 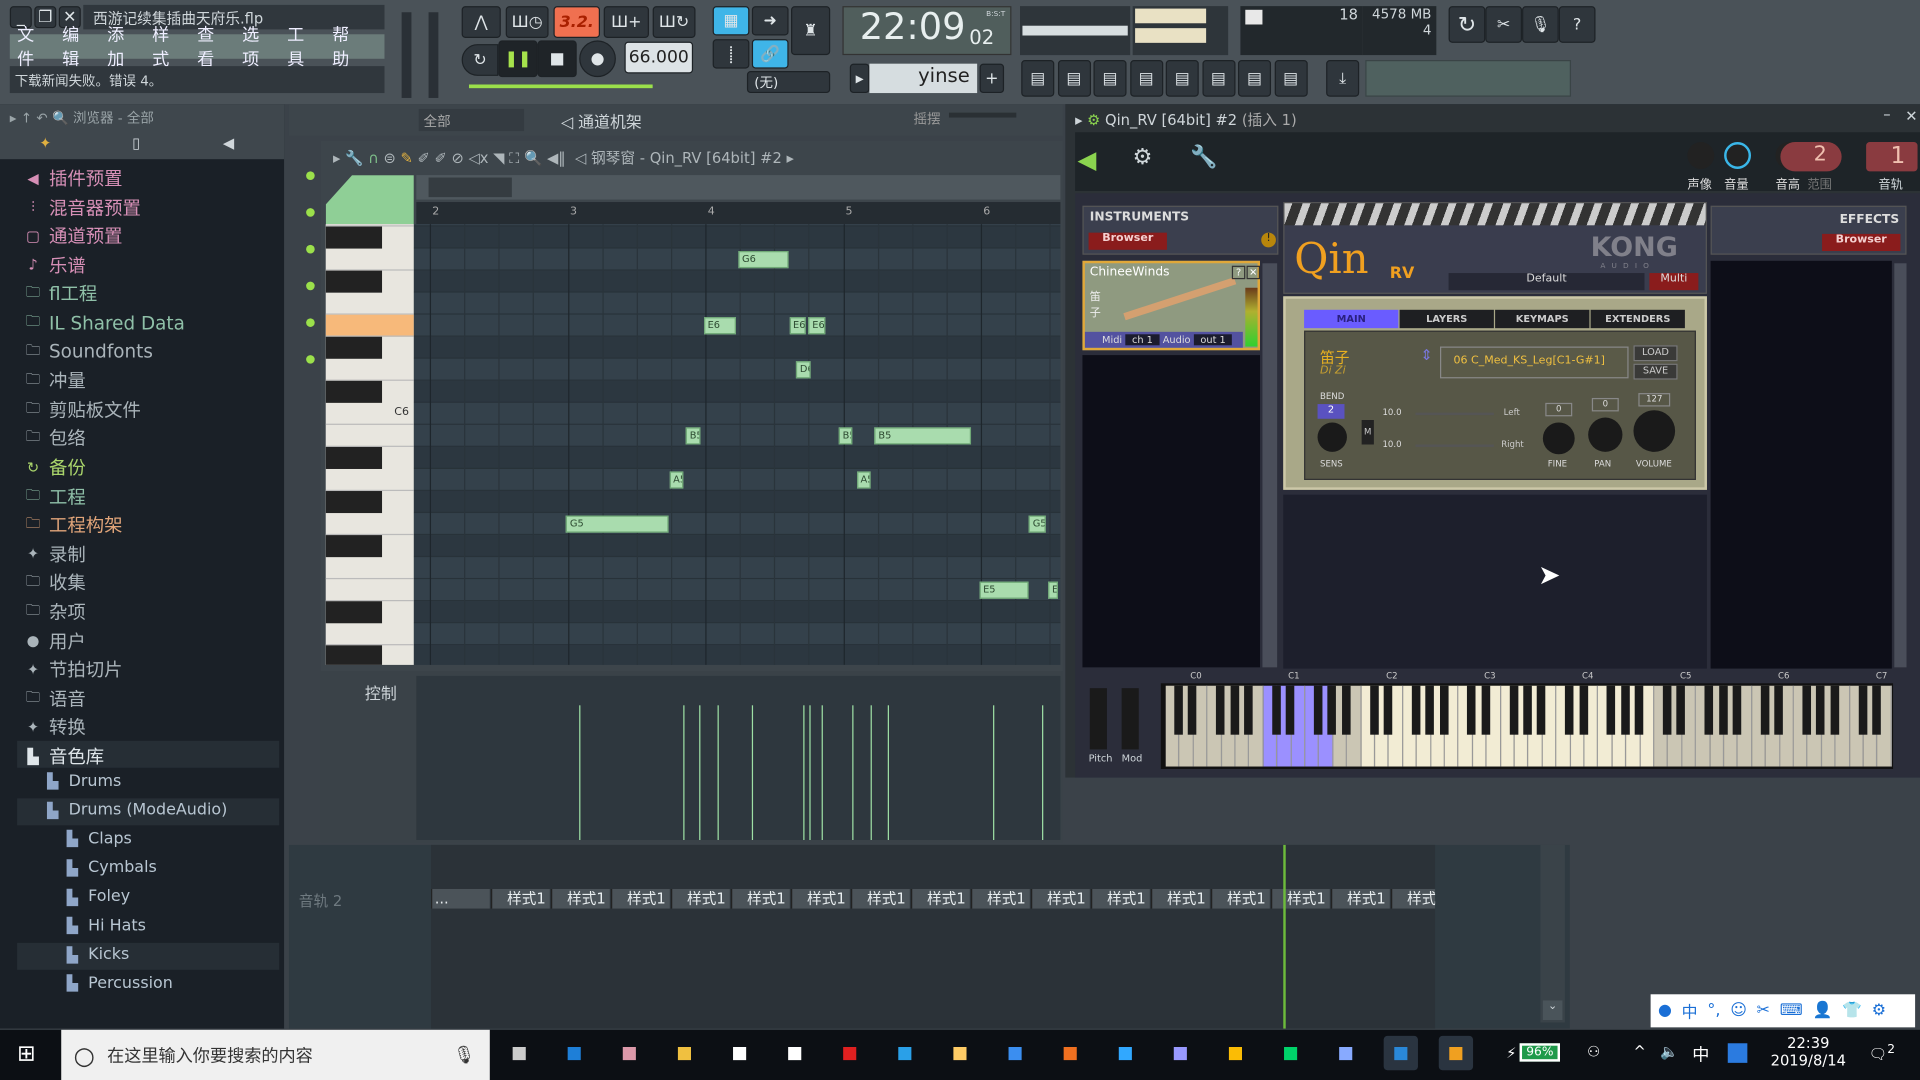 I want to click on playlist-scrollbar: ⌄, so click(x=1552, y=933).